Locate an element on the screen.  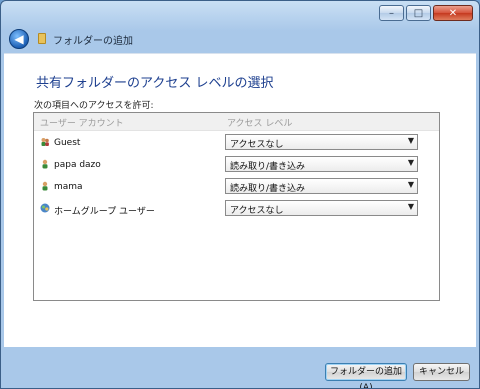
add-folder-button: フォルダーの追加(A) is located at coordinates (366, 375).